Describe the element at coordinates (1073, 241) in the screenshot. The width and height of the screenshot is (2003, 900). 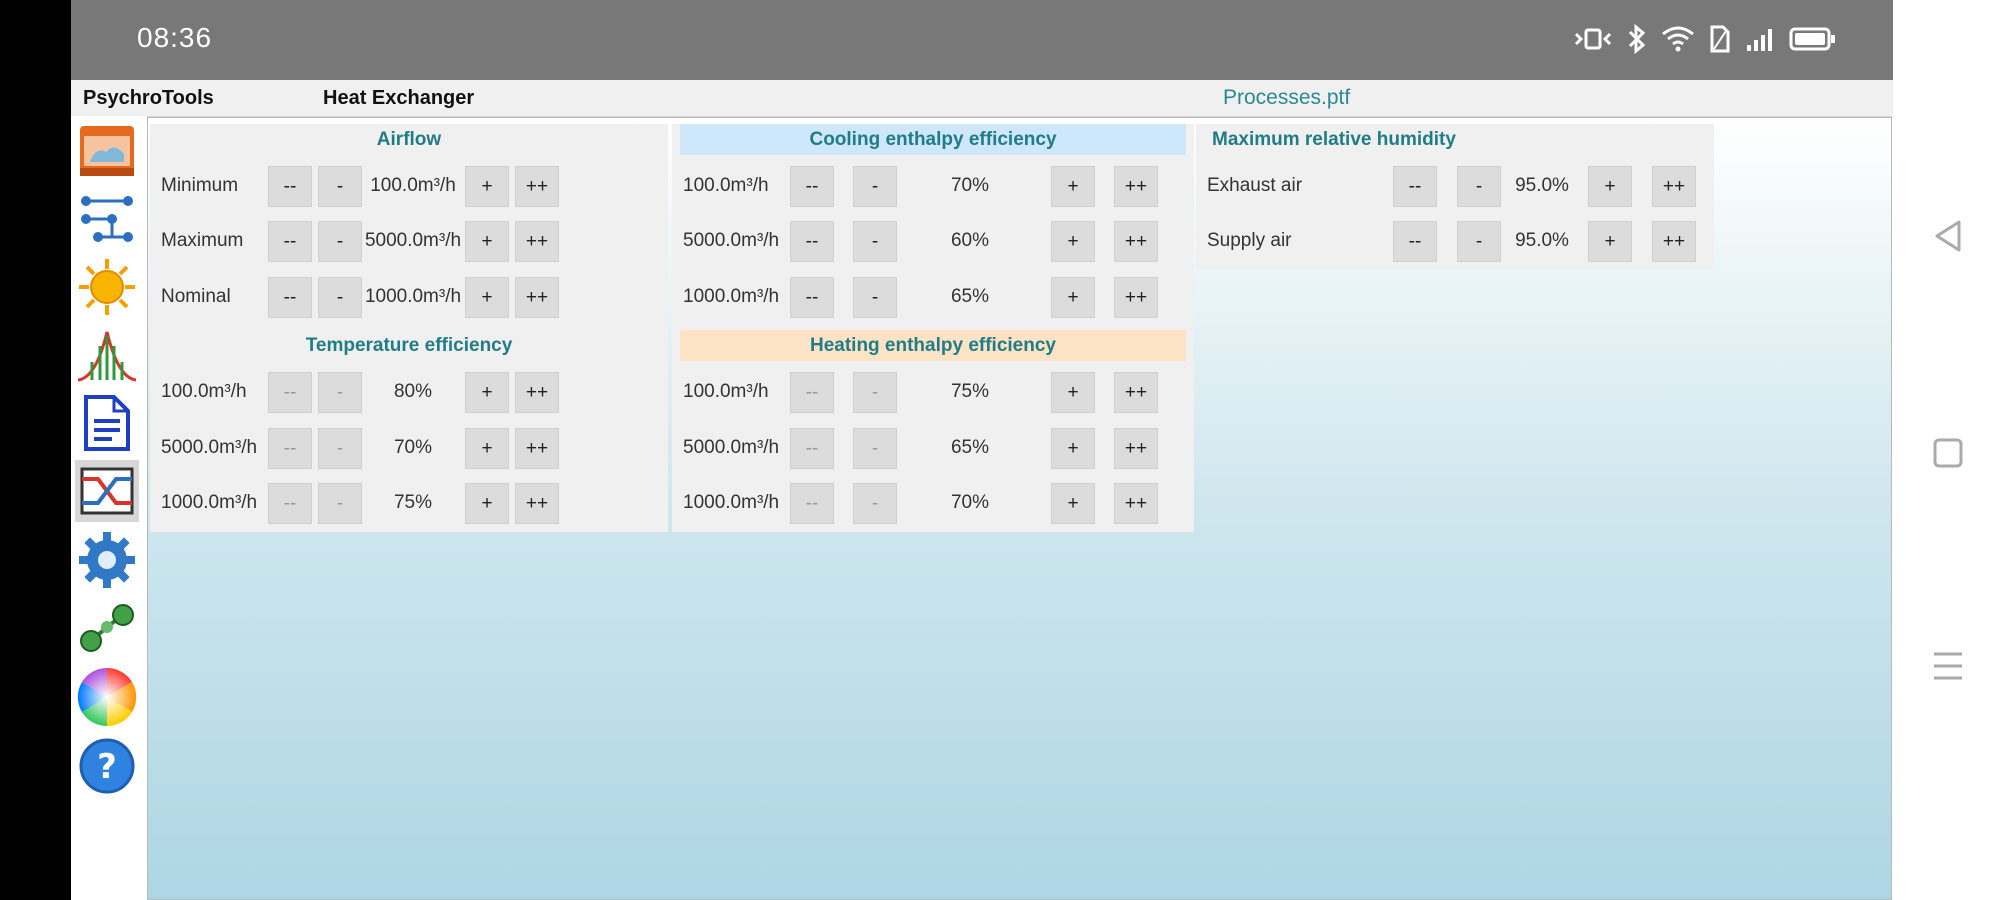
I see `cool-row2-inc1-button: +` at that location.